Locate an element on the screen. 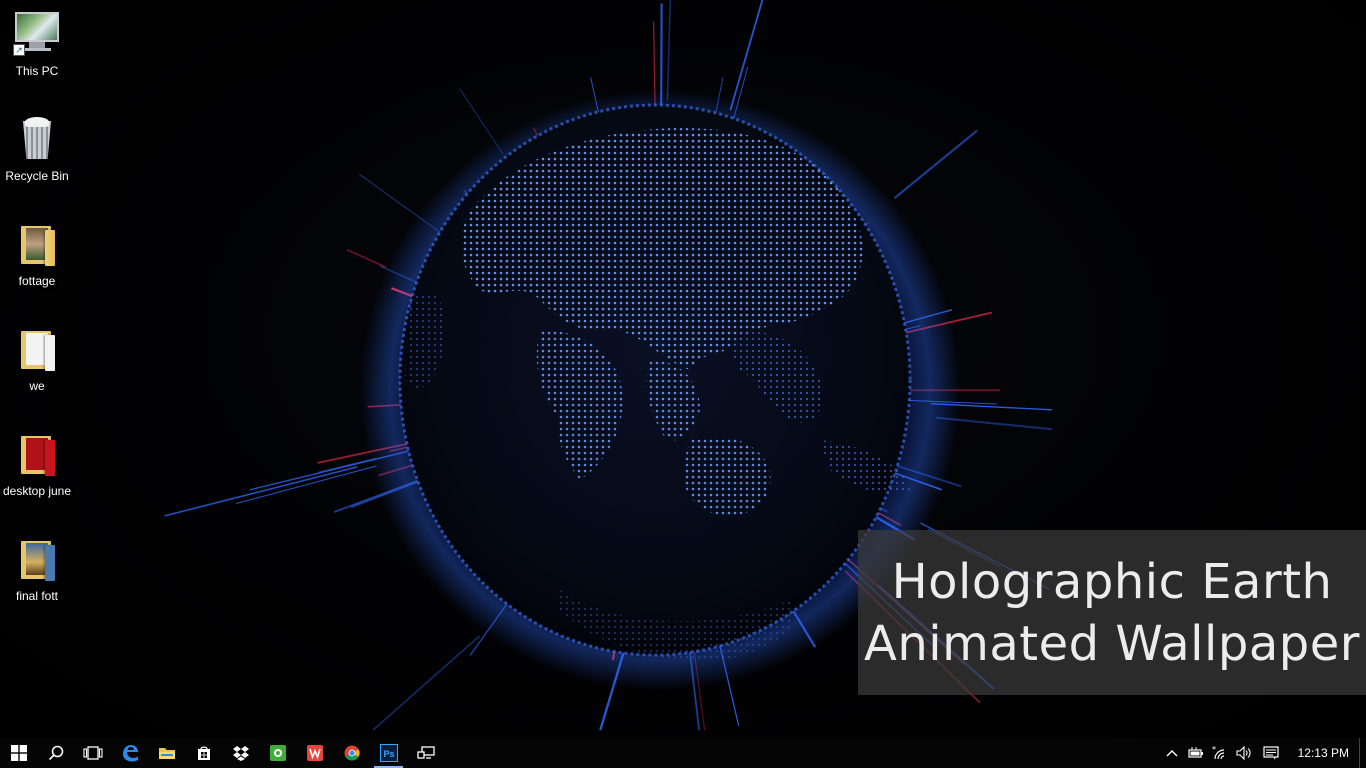 This screenshot has height=768, width=1366. desktop-icon-recycle-bin: Recycle Bin is located at coordinates (37, 155).